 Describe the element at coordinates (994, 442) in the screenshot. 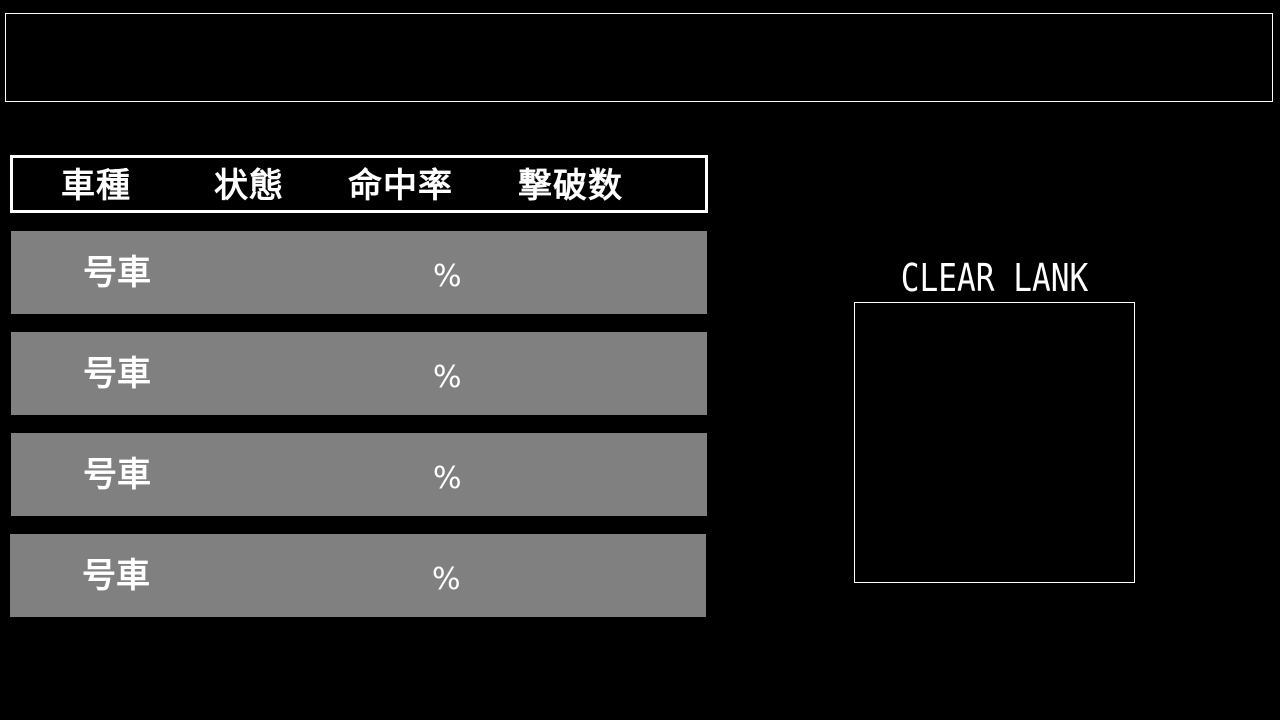

I see `clear-rank-display` at that location.